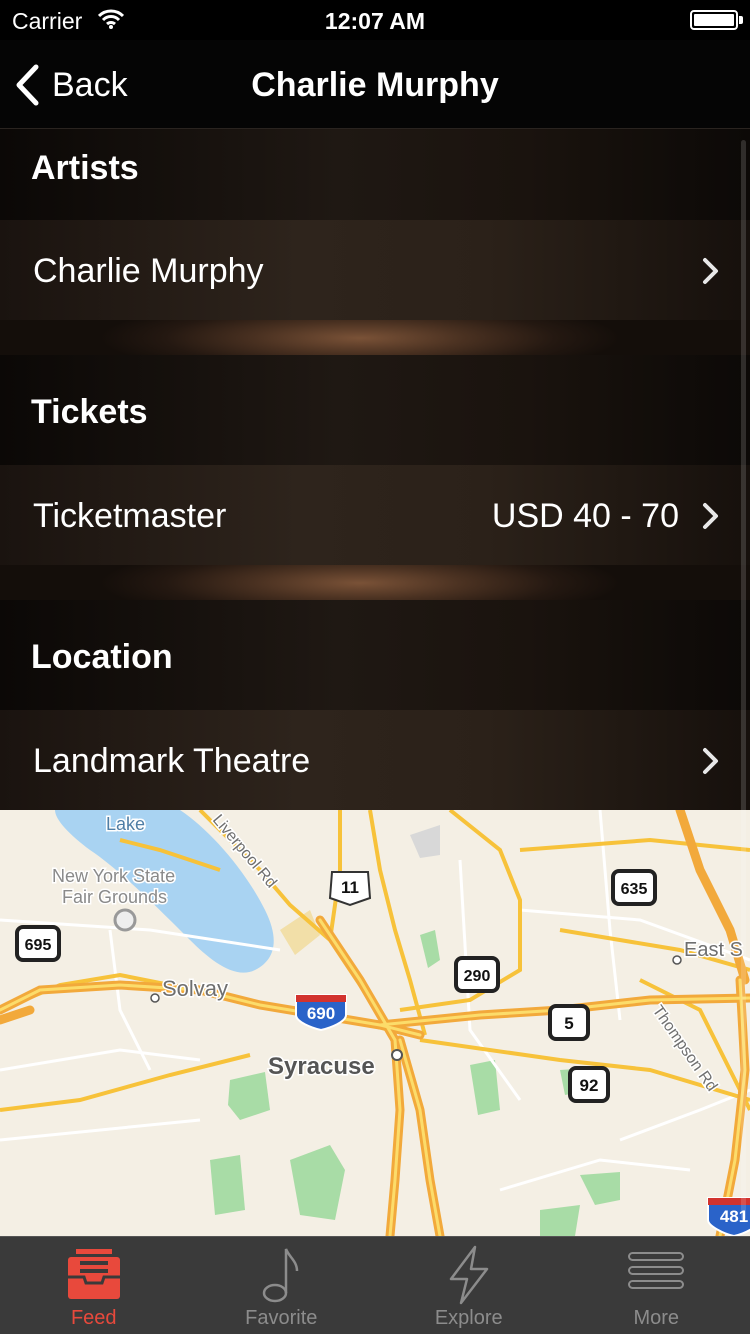  I want to click on artist-name: Charlie Murphy, so click(148, 271).